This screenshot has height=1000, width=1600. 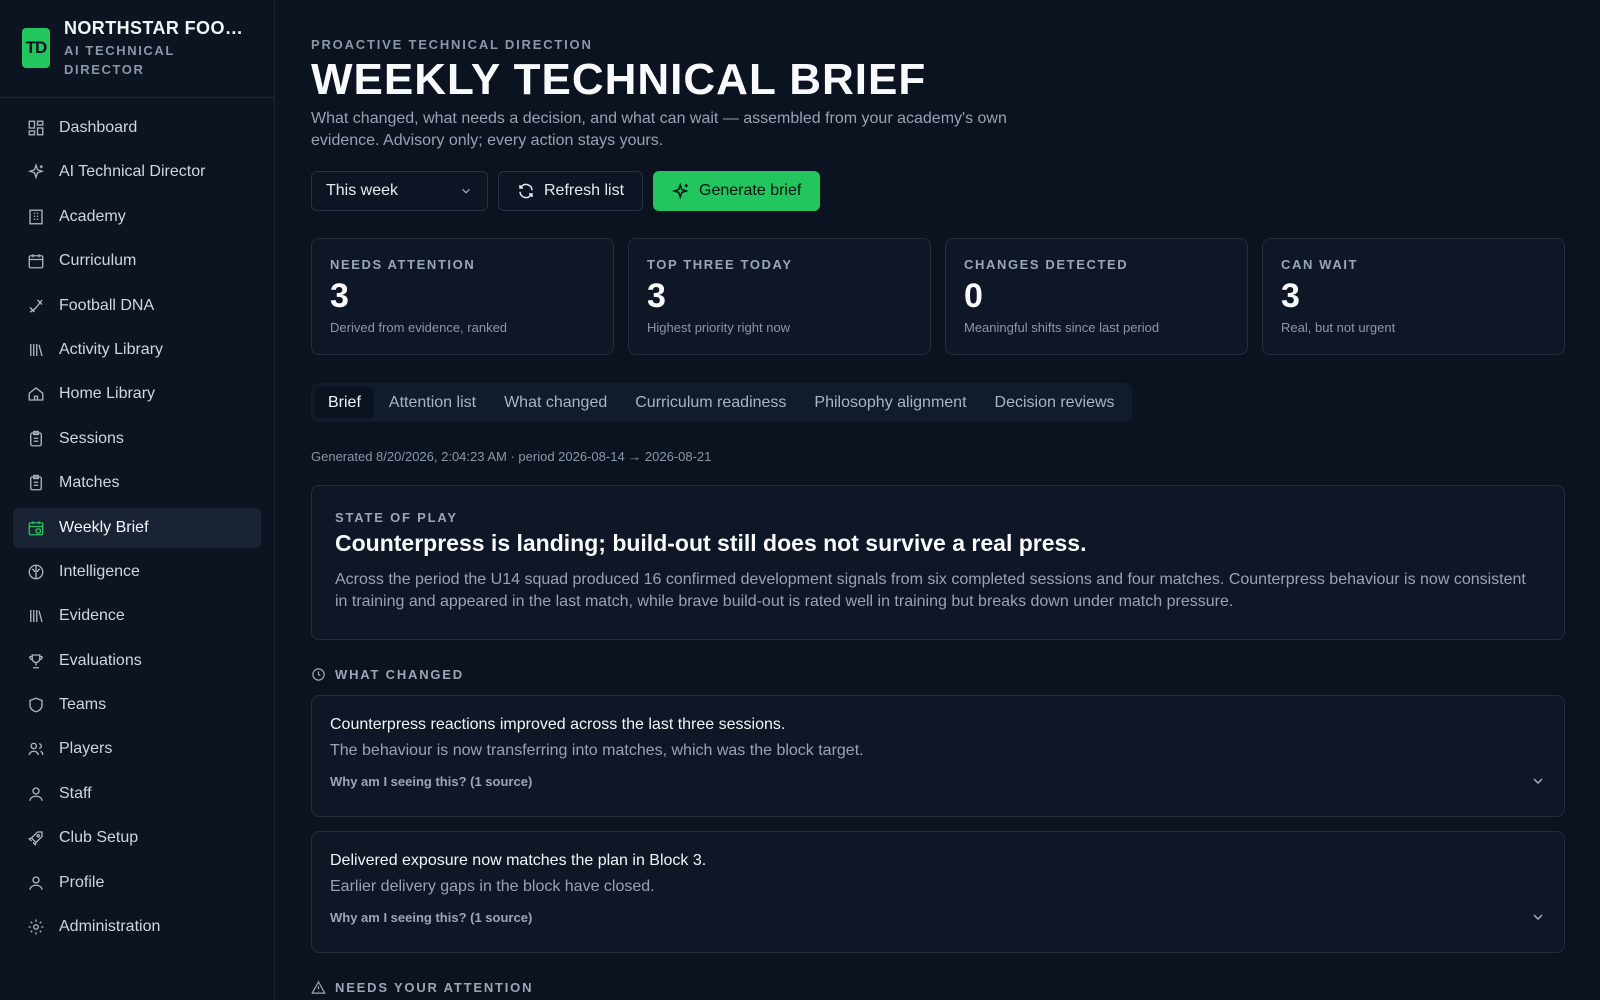 I want to click on sidebar-item-evidence: Evidence, so click(x=137, y=616).